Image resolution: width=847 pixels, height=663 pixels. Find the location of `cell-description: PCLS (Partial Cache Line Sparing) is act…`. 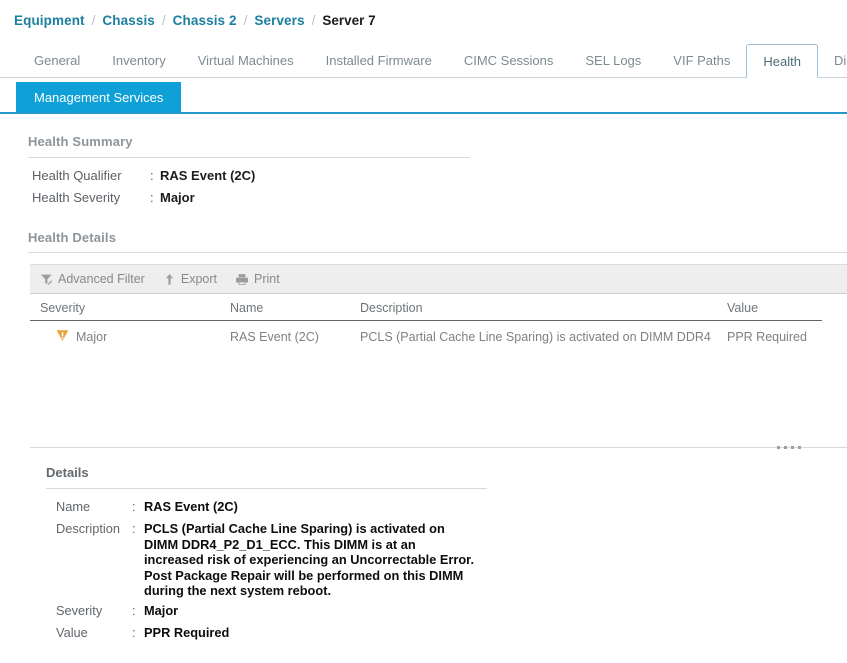

cell-description: PCLS (Partial Cache Line Sparing) is act… is located at coordinates (535, 337).